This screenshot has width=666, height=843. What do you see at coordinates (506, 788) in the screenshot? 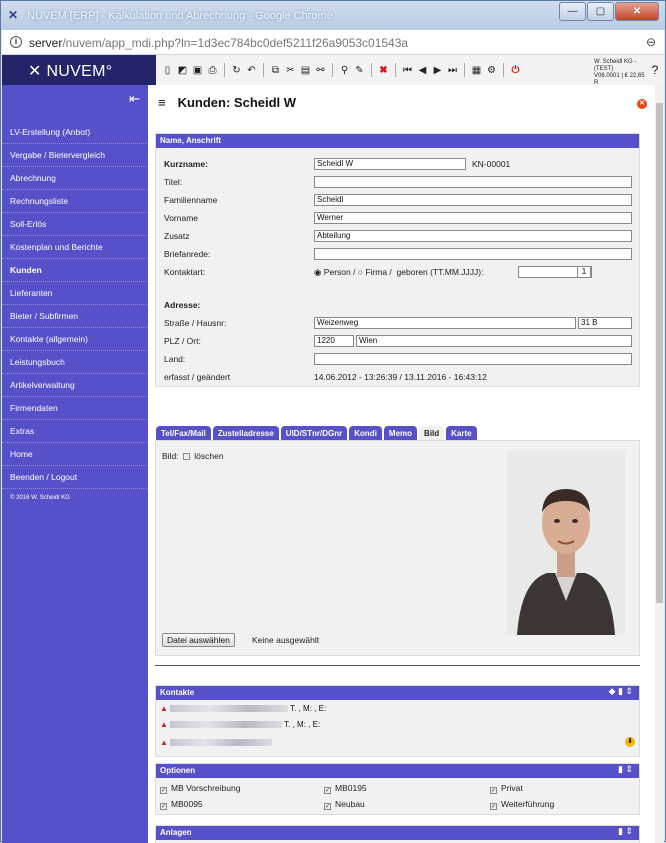
I see `option-privat: ✓ Privat` at bounding box center [506, 788].